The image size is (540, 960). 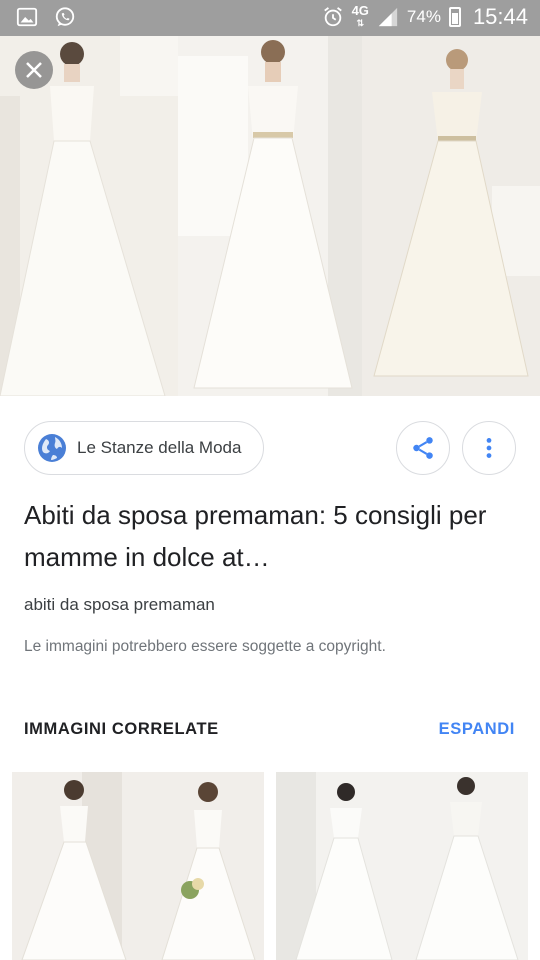 What do you see at coordinates (388, 17) in the screenshot?
I see `signal-icon` at bounding box center [388, 17].